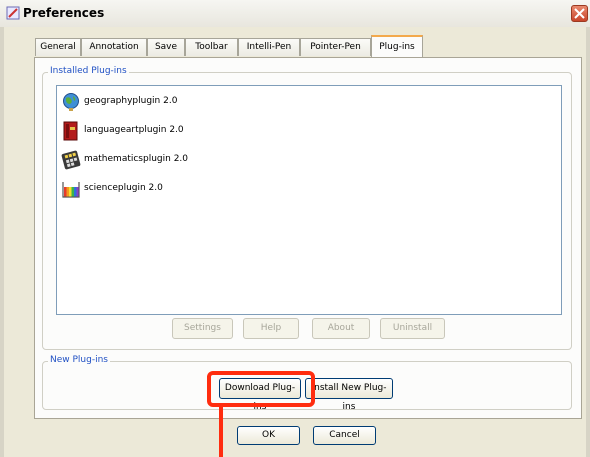 This screenshot has width=590, height=457. I want to click on plugin-item-geography: geographyplugin 2.0, so click(309, 103).